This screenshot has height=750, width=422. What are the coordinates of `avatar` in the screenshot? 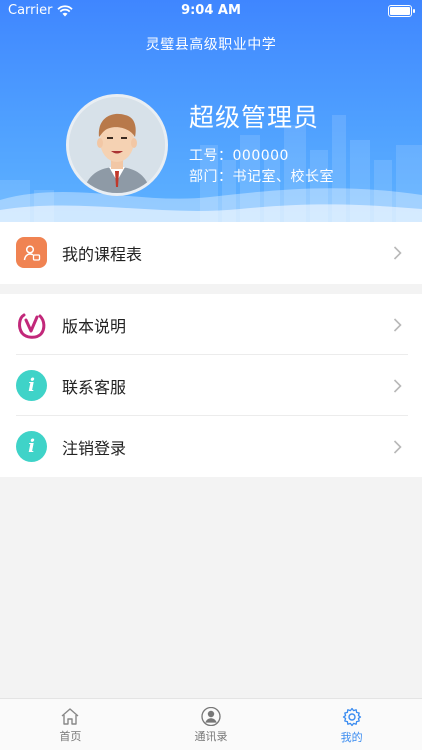 It's located at (117, 145).